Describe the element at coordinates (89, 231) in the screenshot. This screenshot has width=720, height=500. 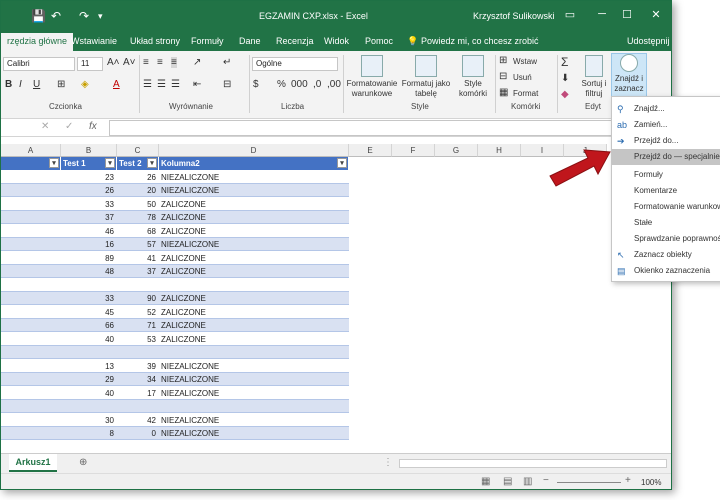
I see `table-cell: 46` at that location.